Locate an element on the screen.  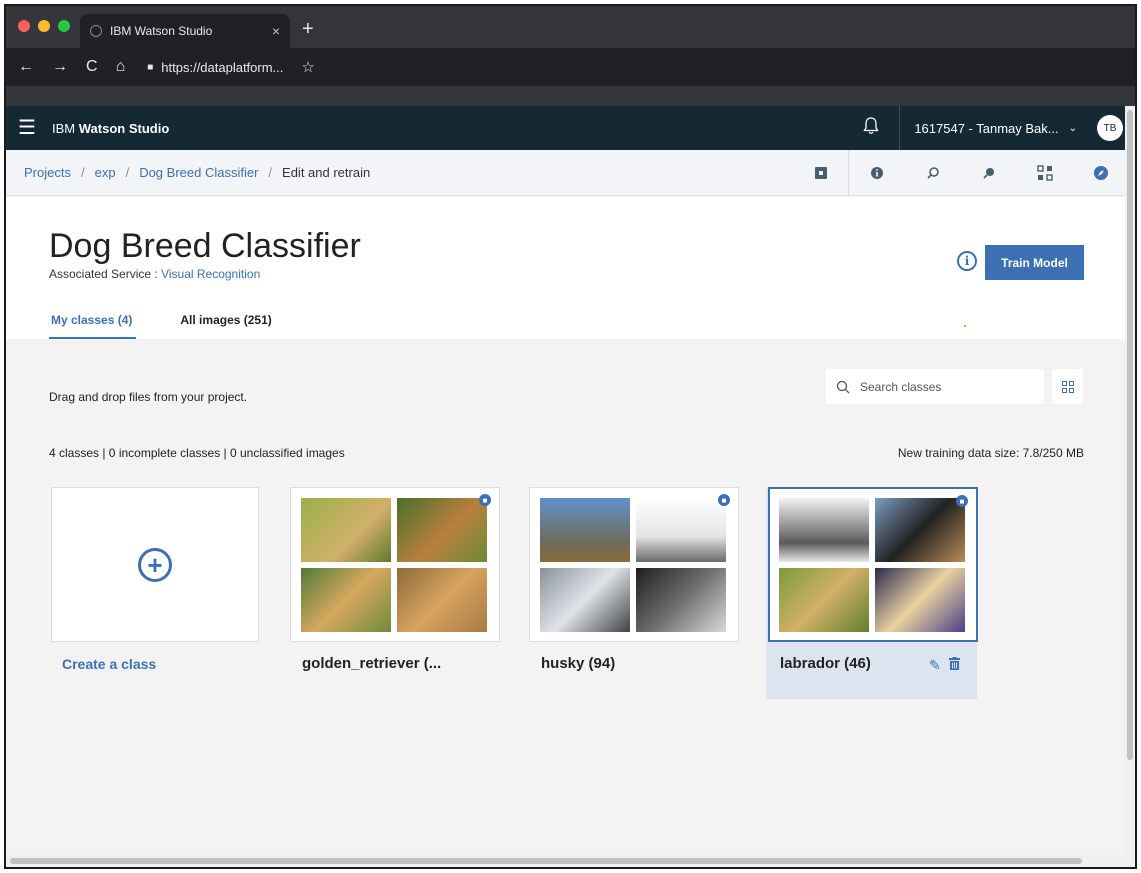
address-bar: ■ https://dataplatform... ☆ is located at coordinates (231, 67).